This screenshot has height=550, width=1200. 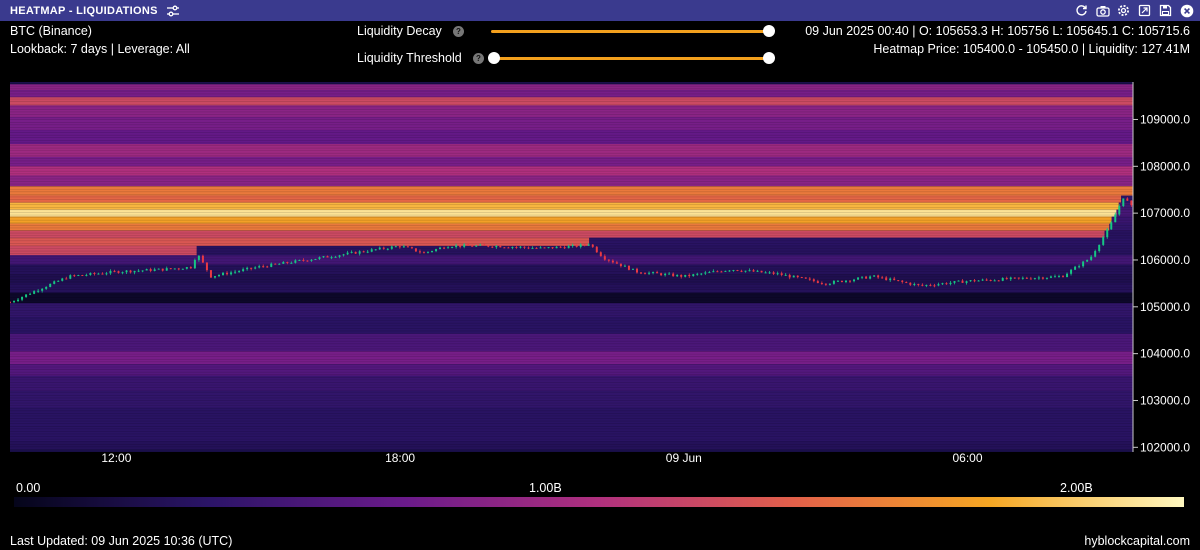 What do you see at coordinates (541, 458) in the screenshot?
I see `time-axis: 12:00 18:00 09 Jun 06:00` at bounding box center [541, 458].